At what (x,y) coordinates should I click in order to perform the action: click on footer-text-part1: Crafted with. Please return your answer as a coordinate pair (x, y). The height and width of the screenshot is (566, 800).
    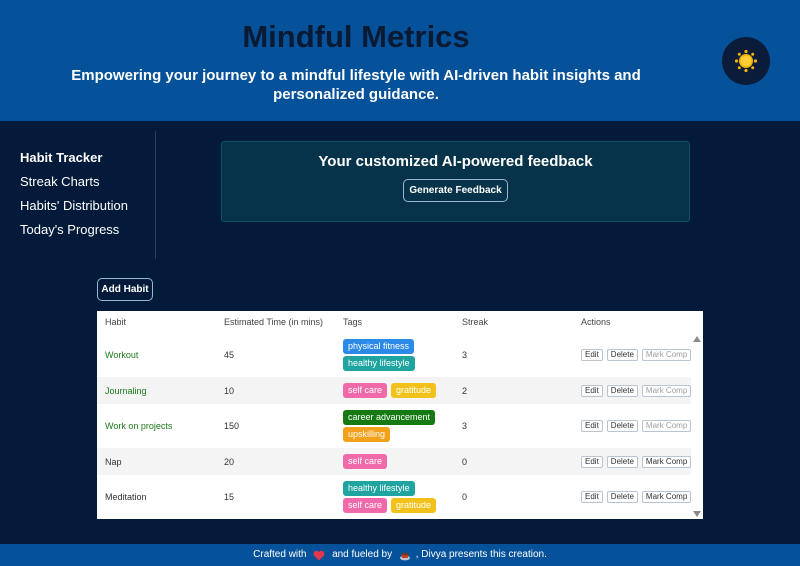
    Looking at the image, I should click on (280, 554).